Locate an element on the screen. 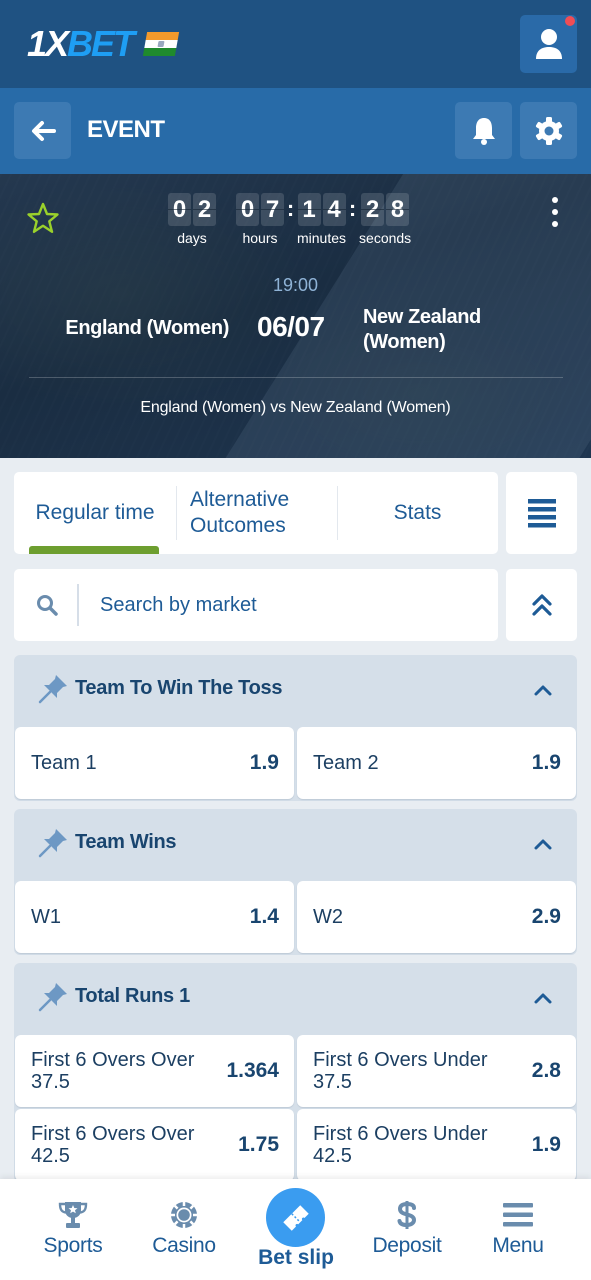  outcome-label: Team 1 is located at coordinates (64, 763).